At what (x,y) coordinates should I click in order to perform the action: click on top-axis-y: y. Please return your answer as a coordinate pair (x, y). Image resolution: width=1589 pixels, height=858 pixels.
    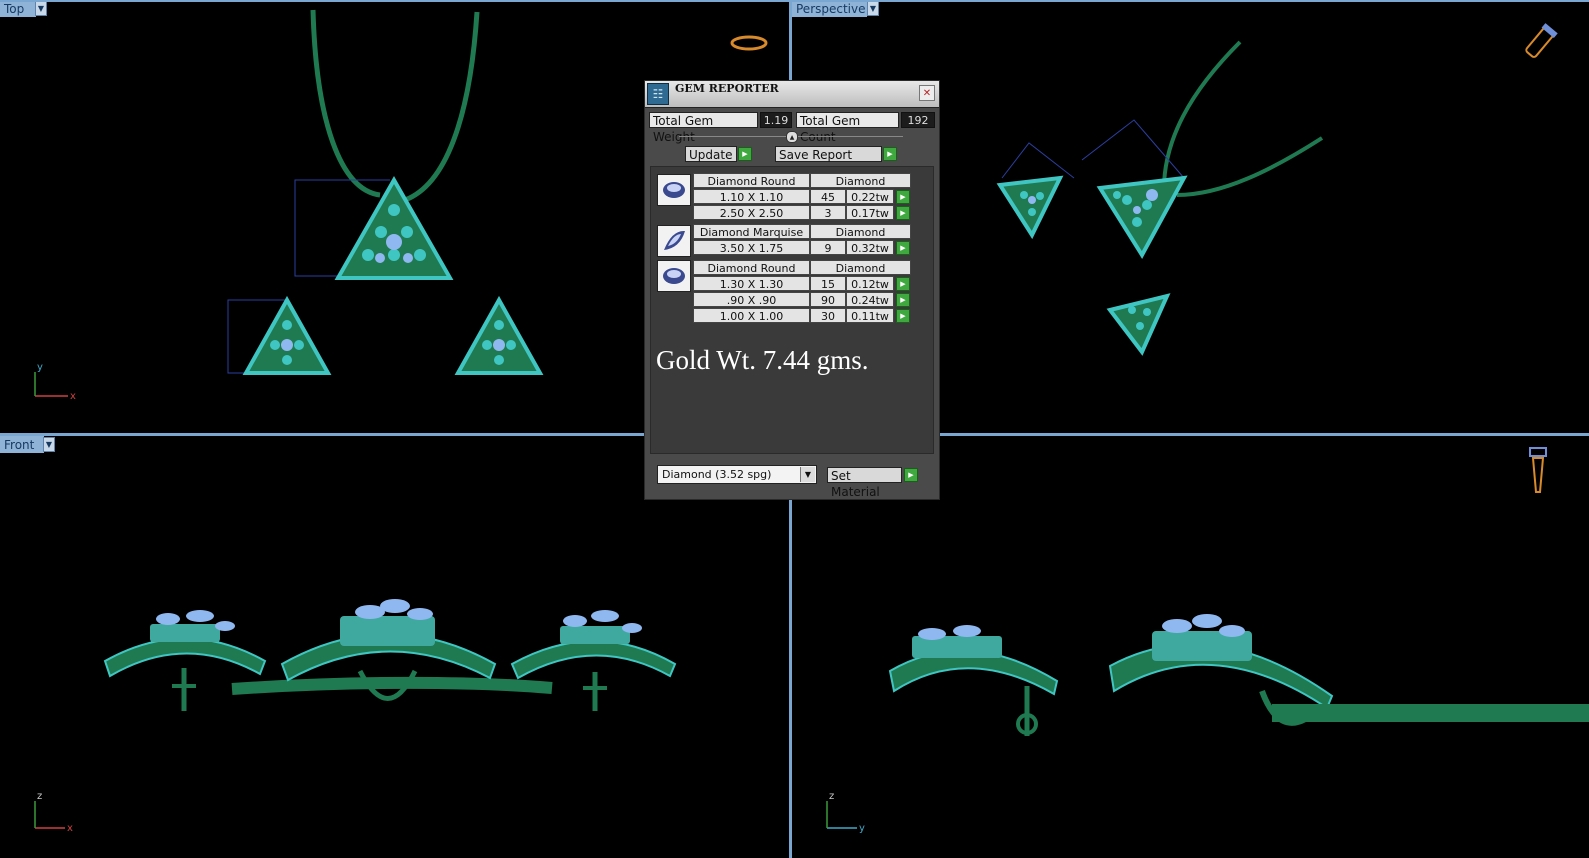
    Looking at the image, I should click on (40, 367).